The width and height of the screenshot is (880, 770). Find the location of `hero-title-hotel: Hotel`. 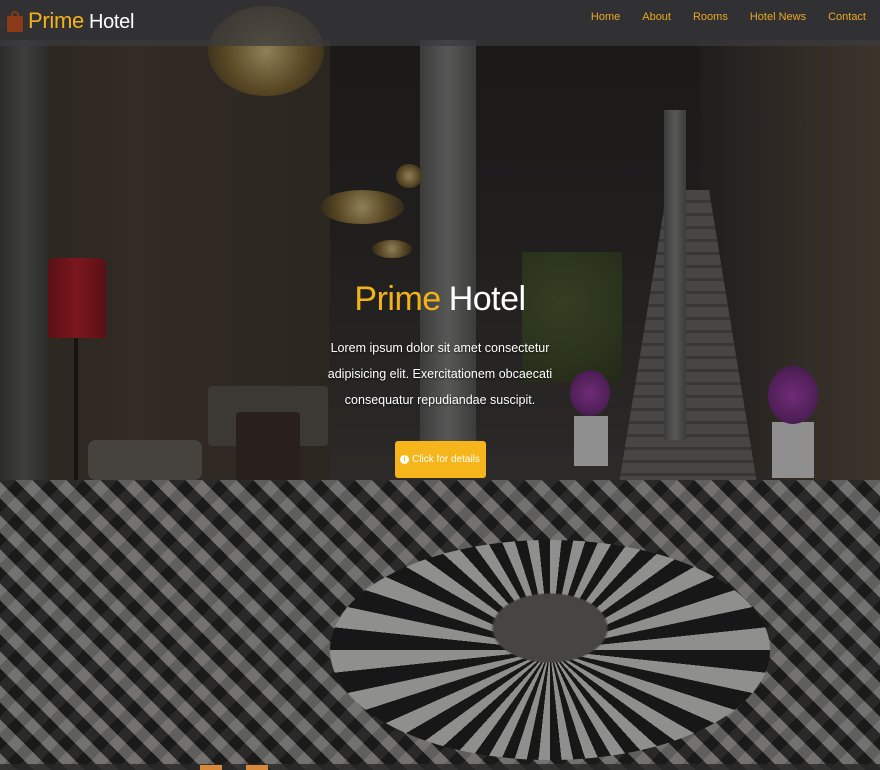

hero-title-hotel: Hotel is located at coordinates (487, 299).